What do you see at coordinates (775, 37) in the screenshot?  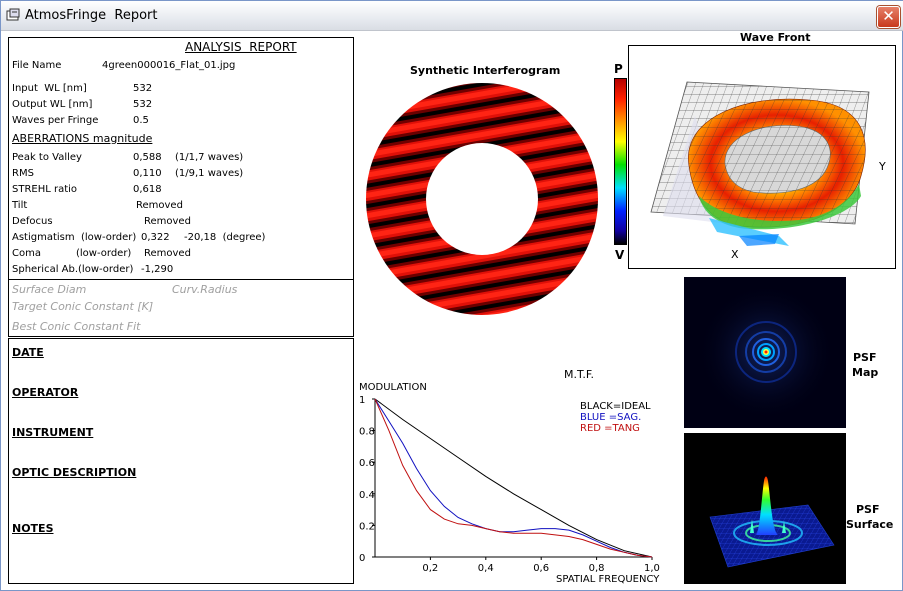 I see `wavefront-title: Wave Front` at bounding box center [775, 37].